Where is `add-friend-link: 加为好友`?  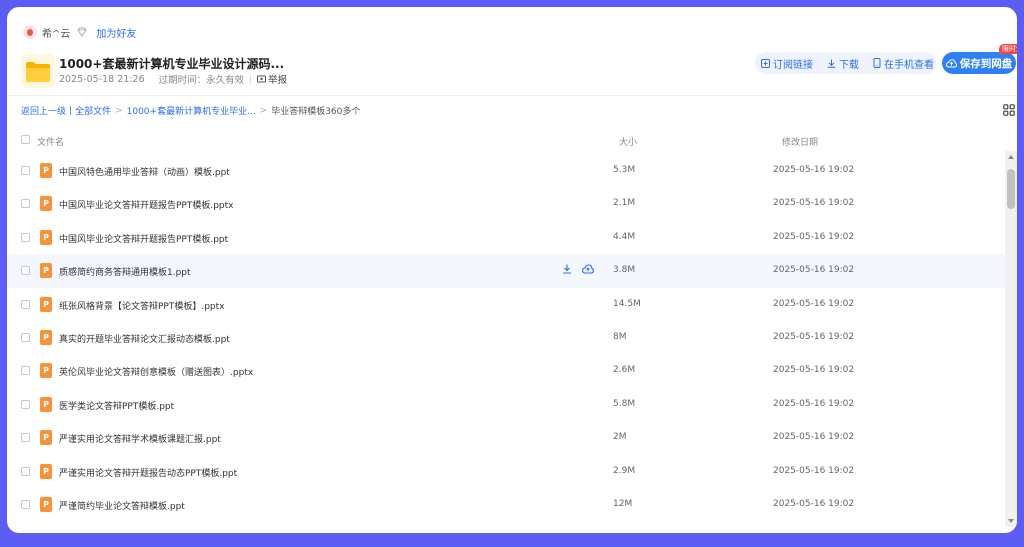
add-friend-link: 加为好友 is located at coordinates (116, 32).